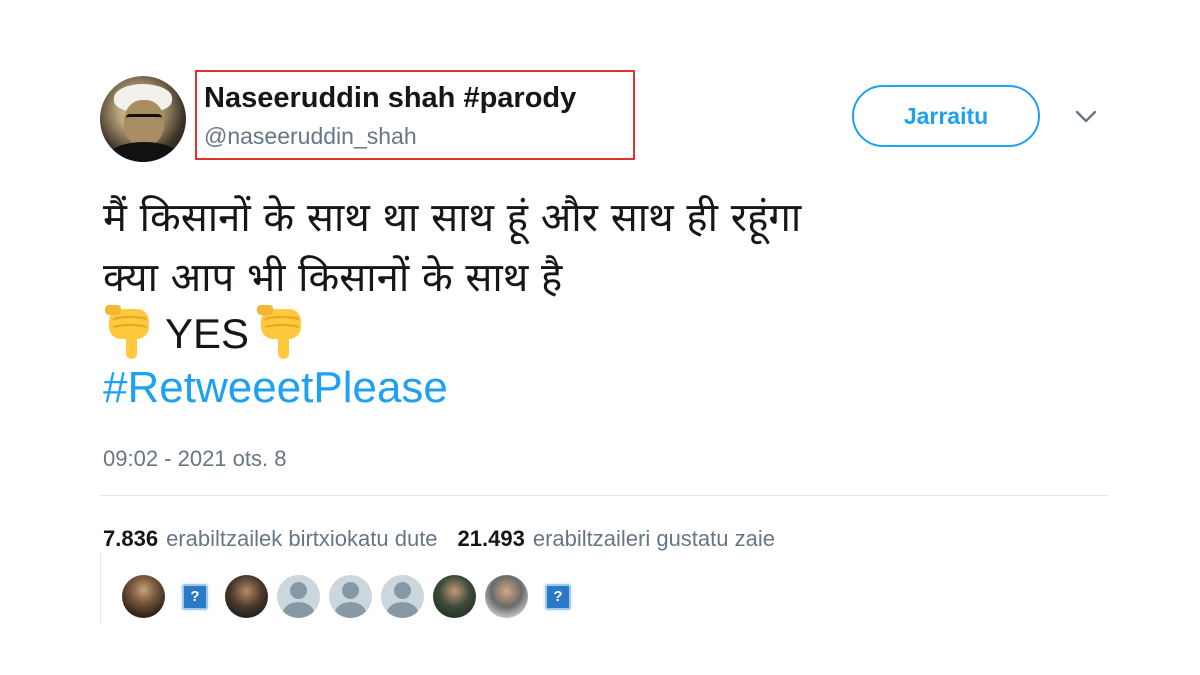 This screenshot has width=1200, height=675. I want to click on tweet-yes-row: YES, so click(207, 334).